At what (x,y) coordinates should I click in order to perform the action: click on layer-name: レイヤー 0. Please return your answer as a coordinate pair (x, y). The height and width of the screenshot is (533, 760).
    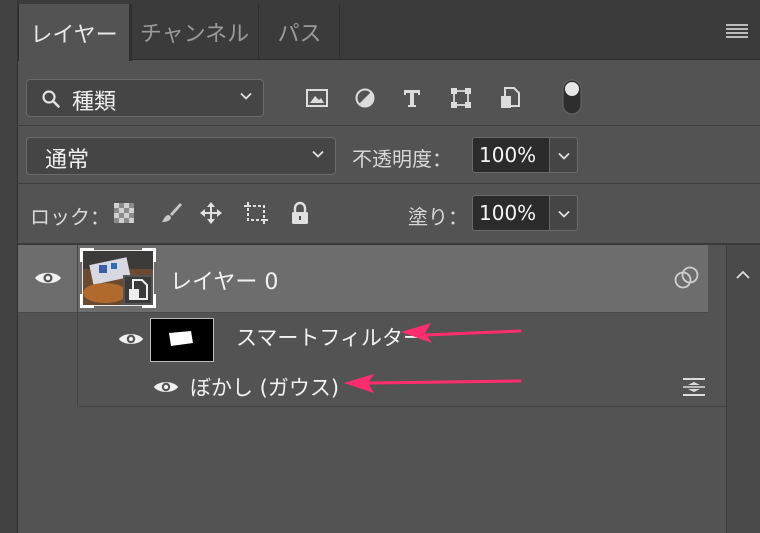
    Looking at the image, I should click on (224, 280).